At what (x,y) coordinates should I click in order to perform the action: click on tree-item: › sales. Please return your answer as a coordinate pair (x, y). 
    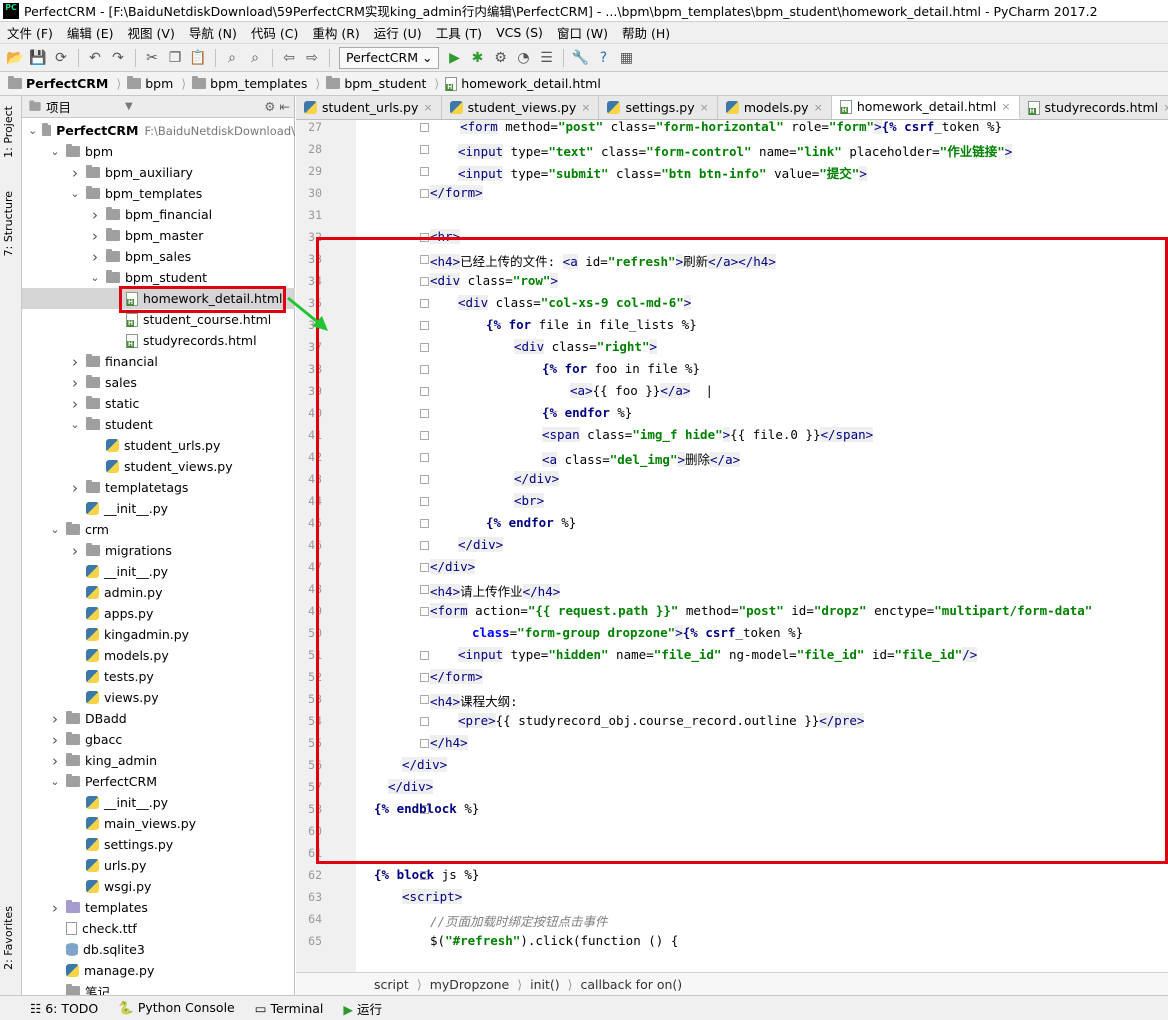
    Looking at the image, I should click on (158, 382).